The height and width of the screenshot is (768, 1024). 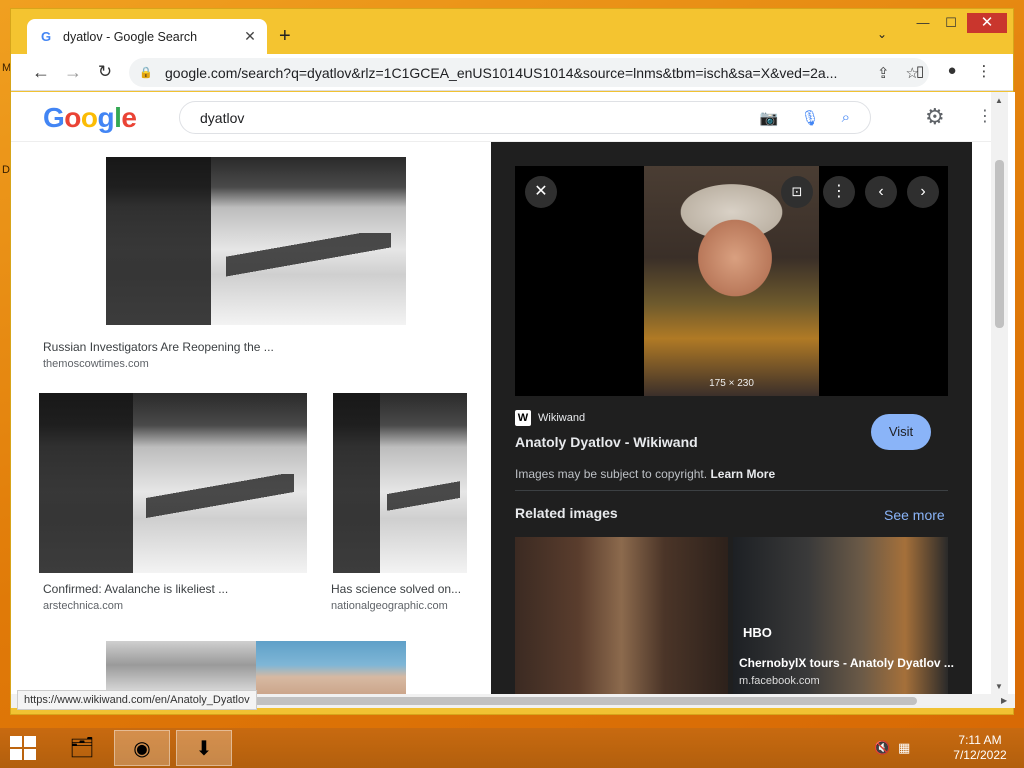 What do you see at coordinates (90, 118) in the screenshot?
I see `google-logo: Google` at bounding box center [90, 118].